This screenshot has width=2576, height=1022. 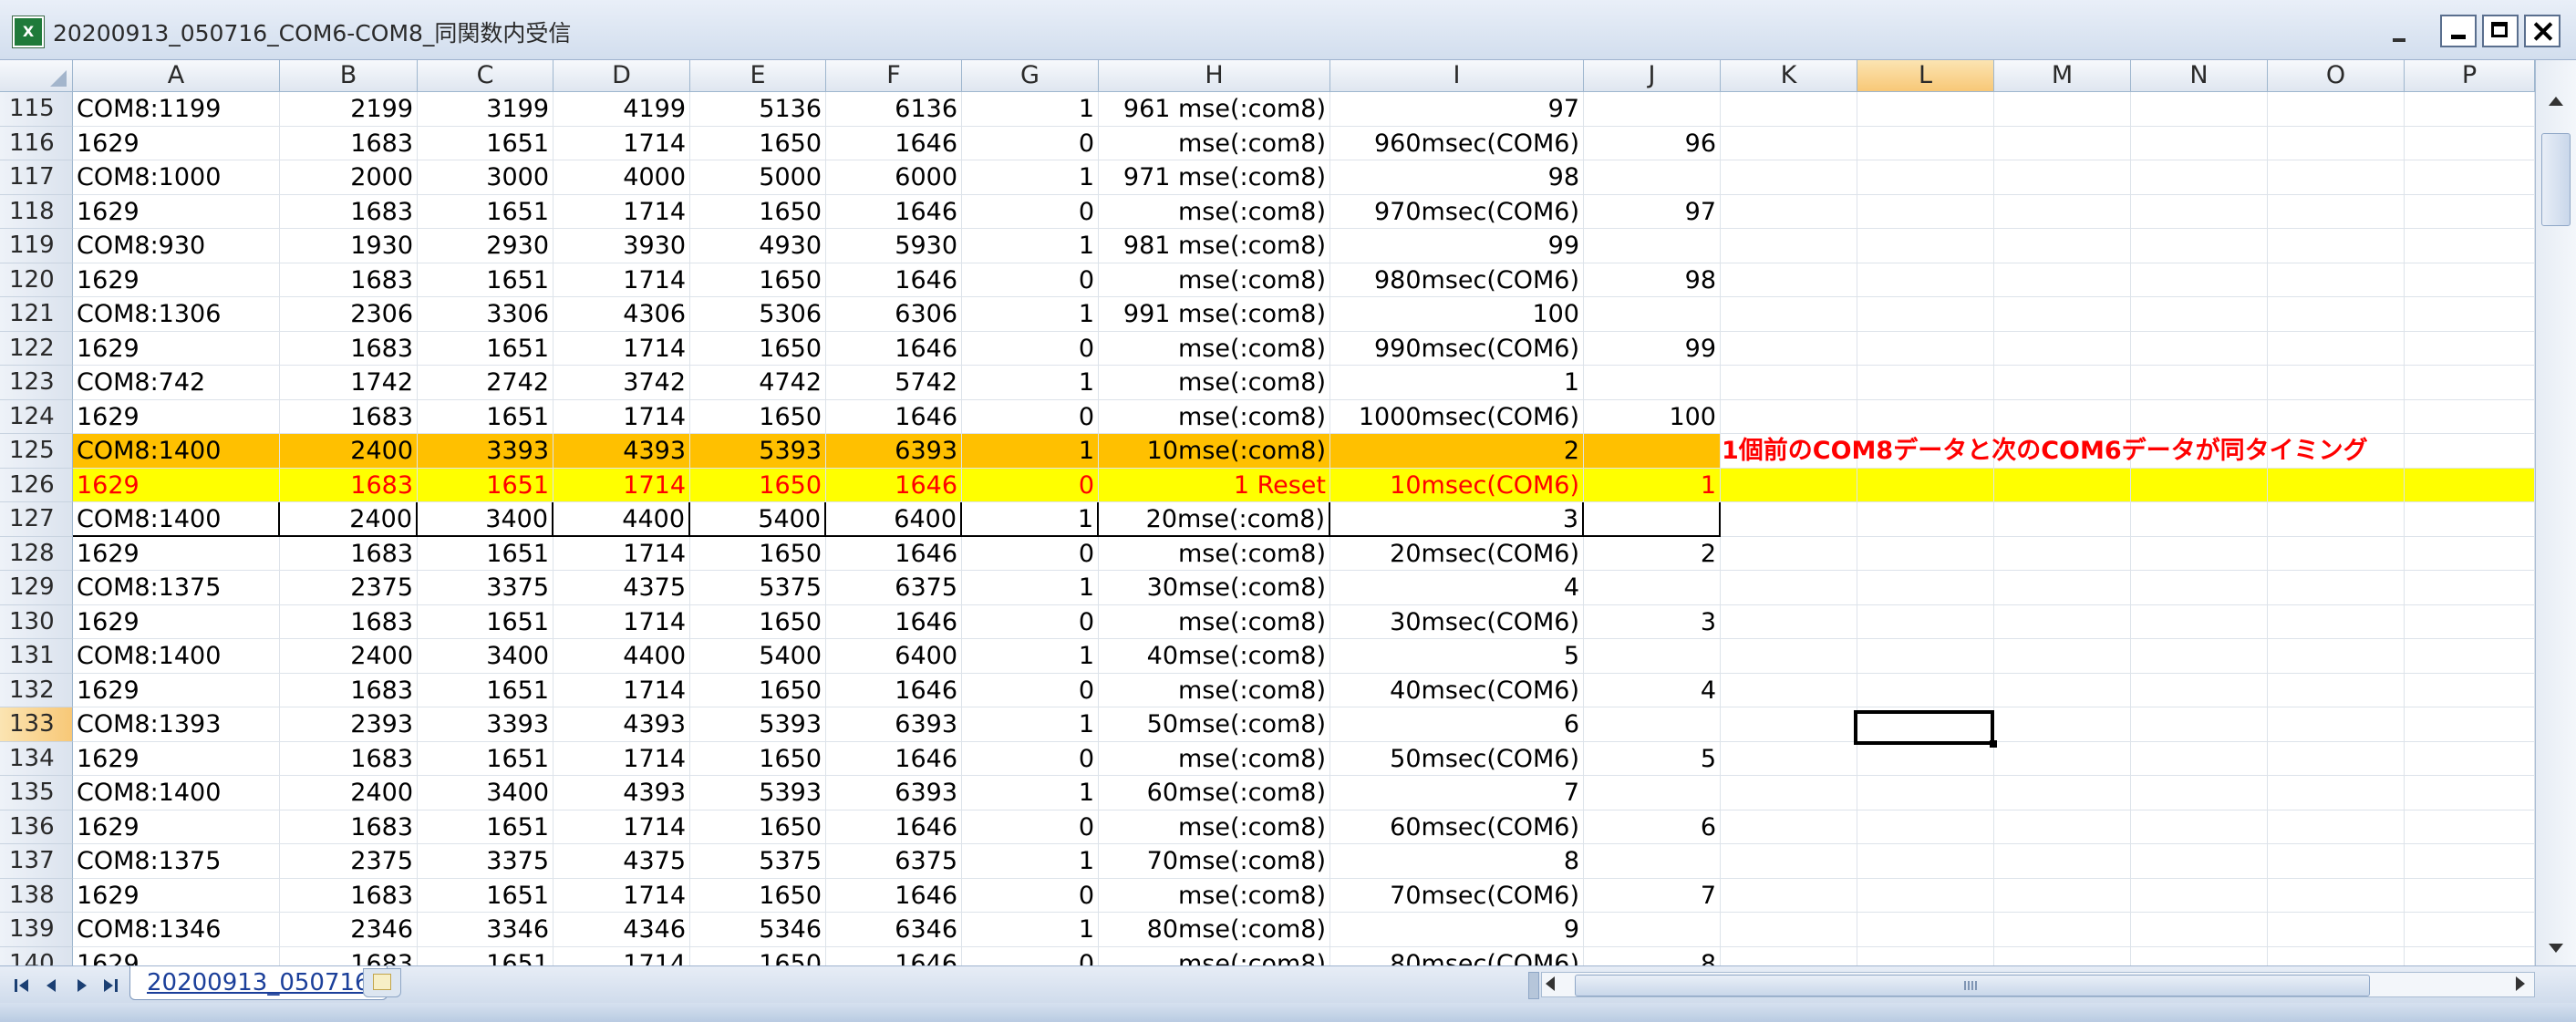 What do you see at coordinates (36, 861) in the screenshot?
I see `row-header-137: 137` at bounding box center [36, 861].